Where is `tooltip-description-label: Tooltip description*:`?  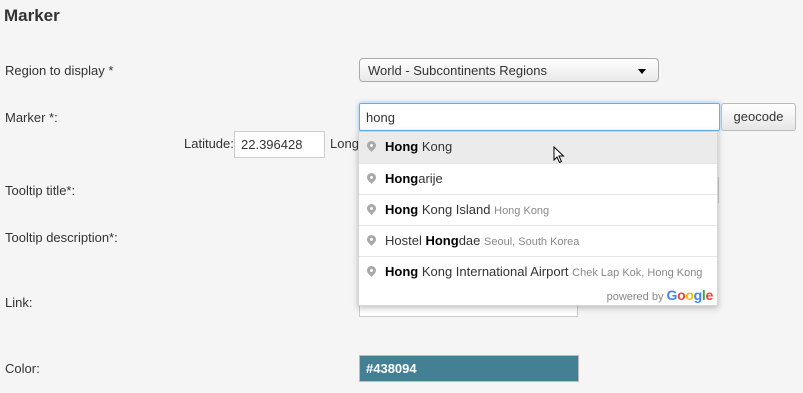
tooltip-description-label: Tooltip description*: is located at coordinates (61, 237).